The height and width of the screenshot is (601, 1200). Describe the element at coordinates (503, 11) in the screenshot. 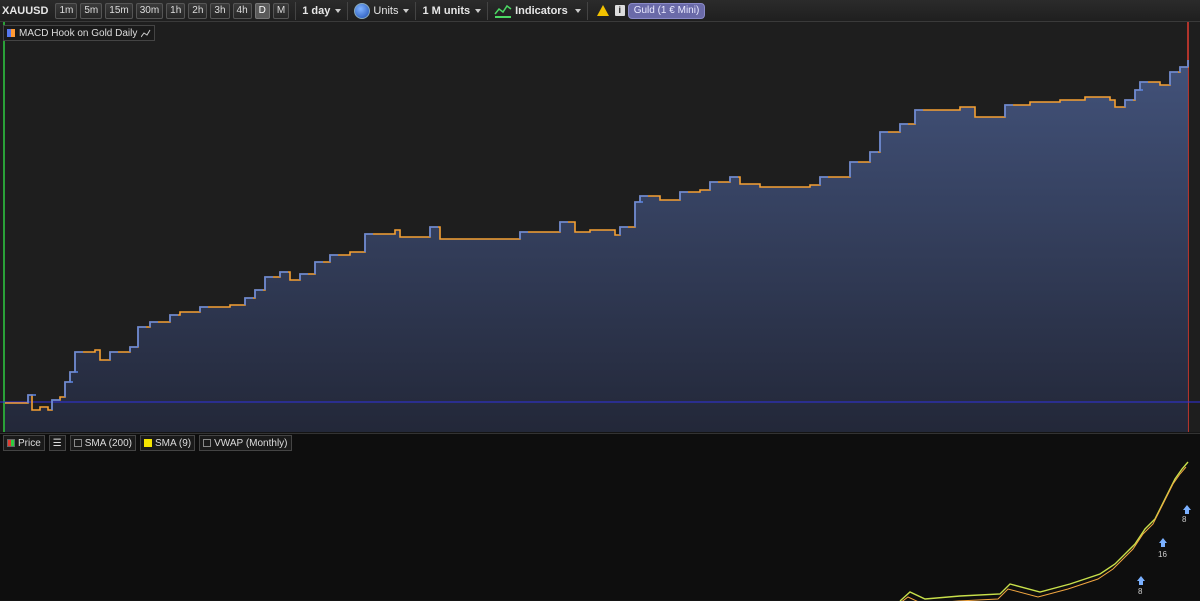

I see `indicators-icon` at that location.